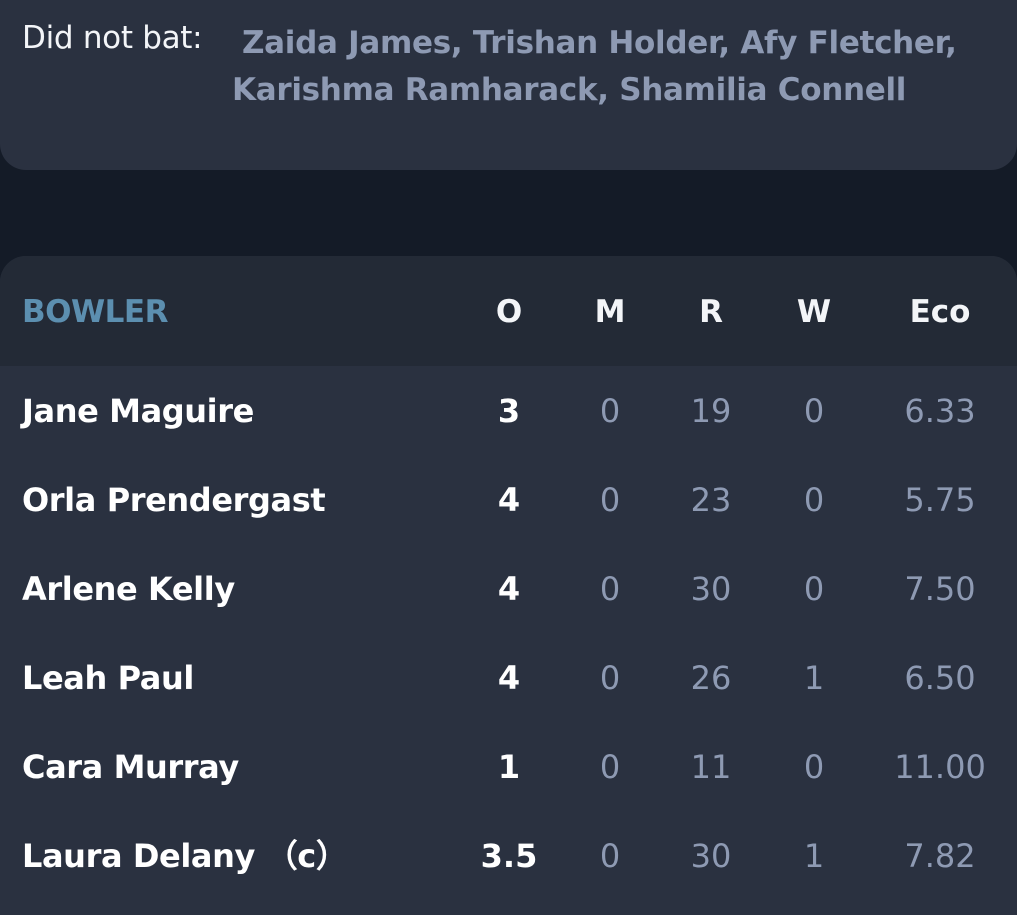 The image size is (1017, 915). Describe the element at coordinates (940, 411) in the screenshot. I see `bowler-economy: 6.33` at that location.